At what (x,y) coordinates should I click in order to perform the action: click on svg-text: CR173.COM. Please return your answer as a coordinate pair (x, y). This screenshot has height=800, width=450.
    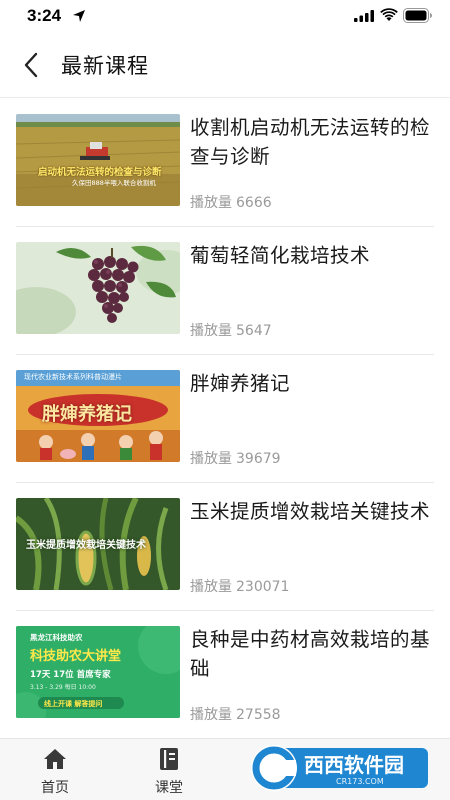
    Looking at the image, I should click on (360, 781).